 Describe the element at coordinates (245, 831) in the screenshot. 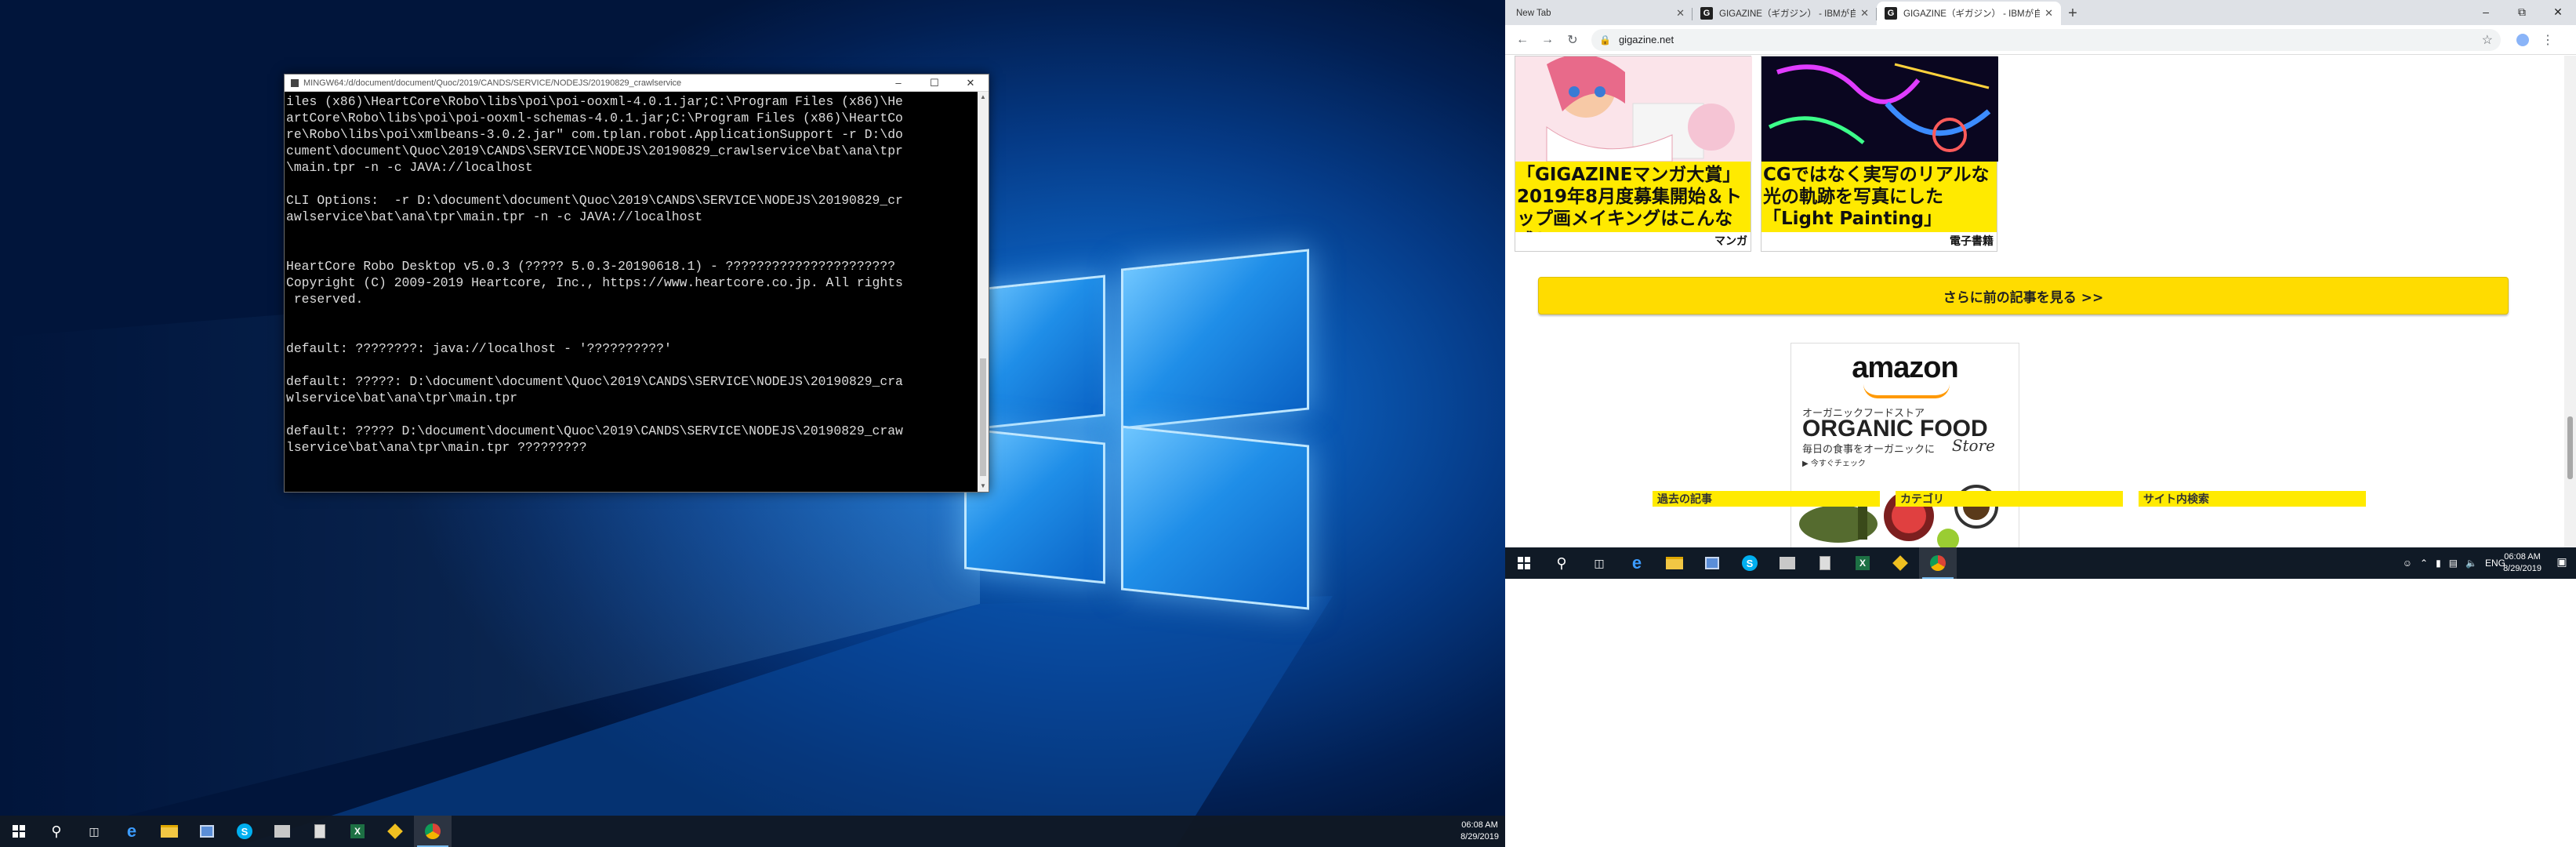

I see `taskbar-skype: S` at that location.